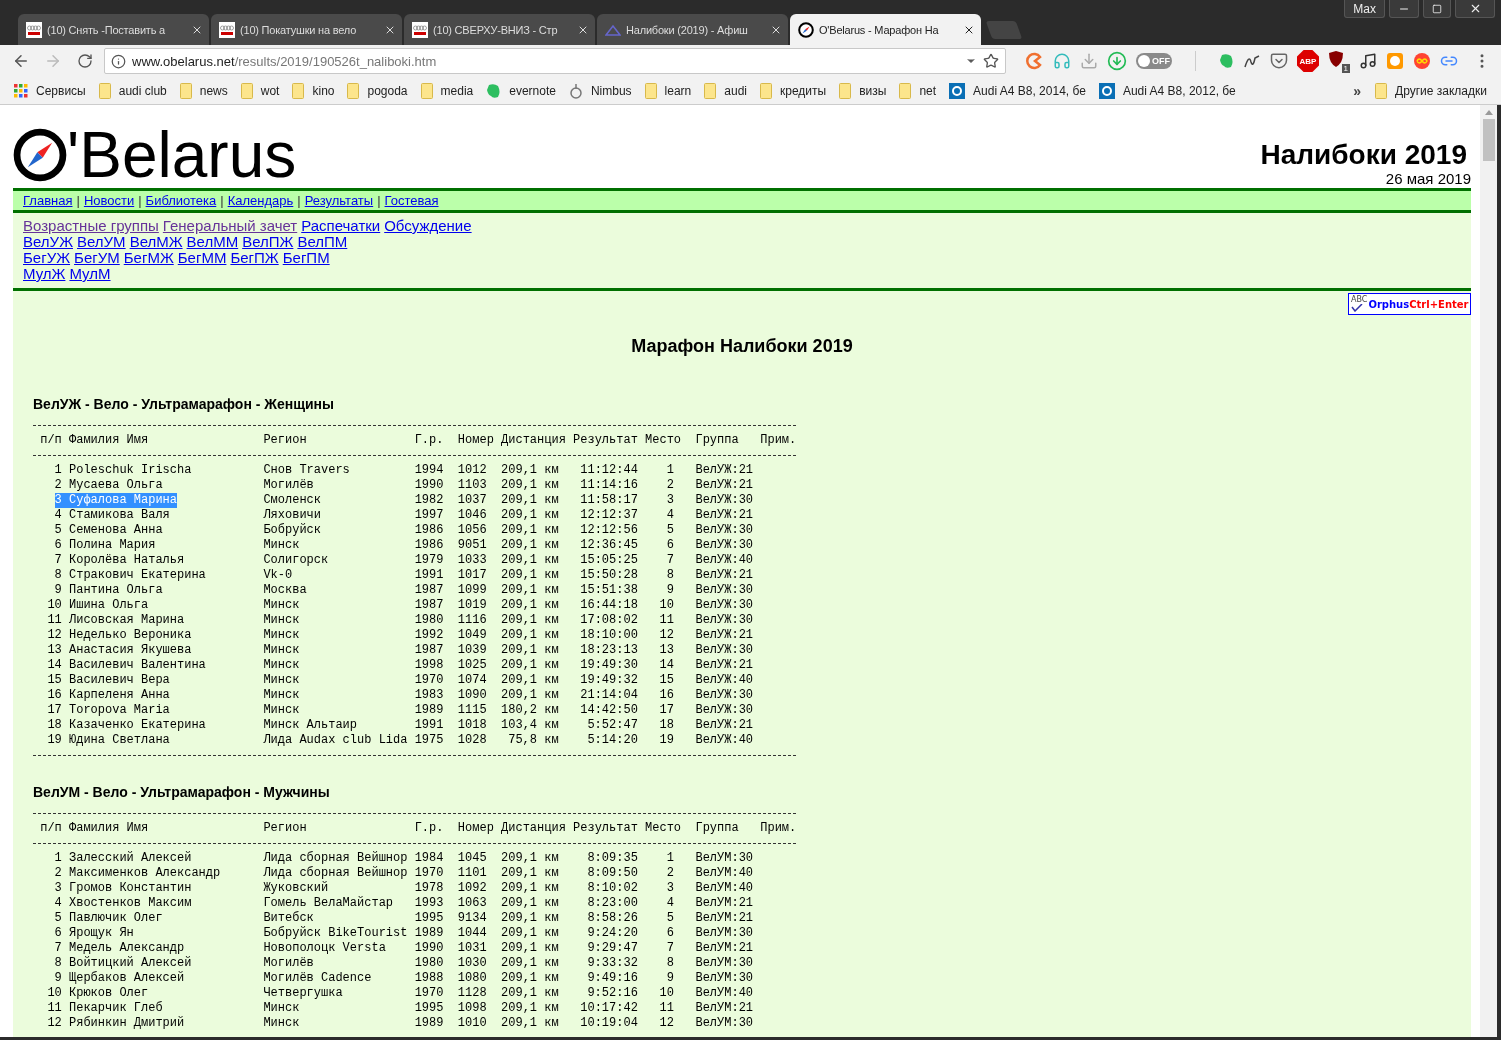 This screenshot has height=1040, width=1501. Describe the element at coordinates (377, 90) in the screenshot. I see `bookmark: pogoda` at that location.